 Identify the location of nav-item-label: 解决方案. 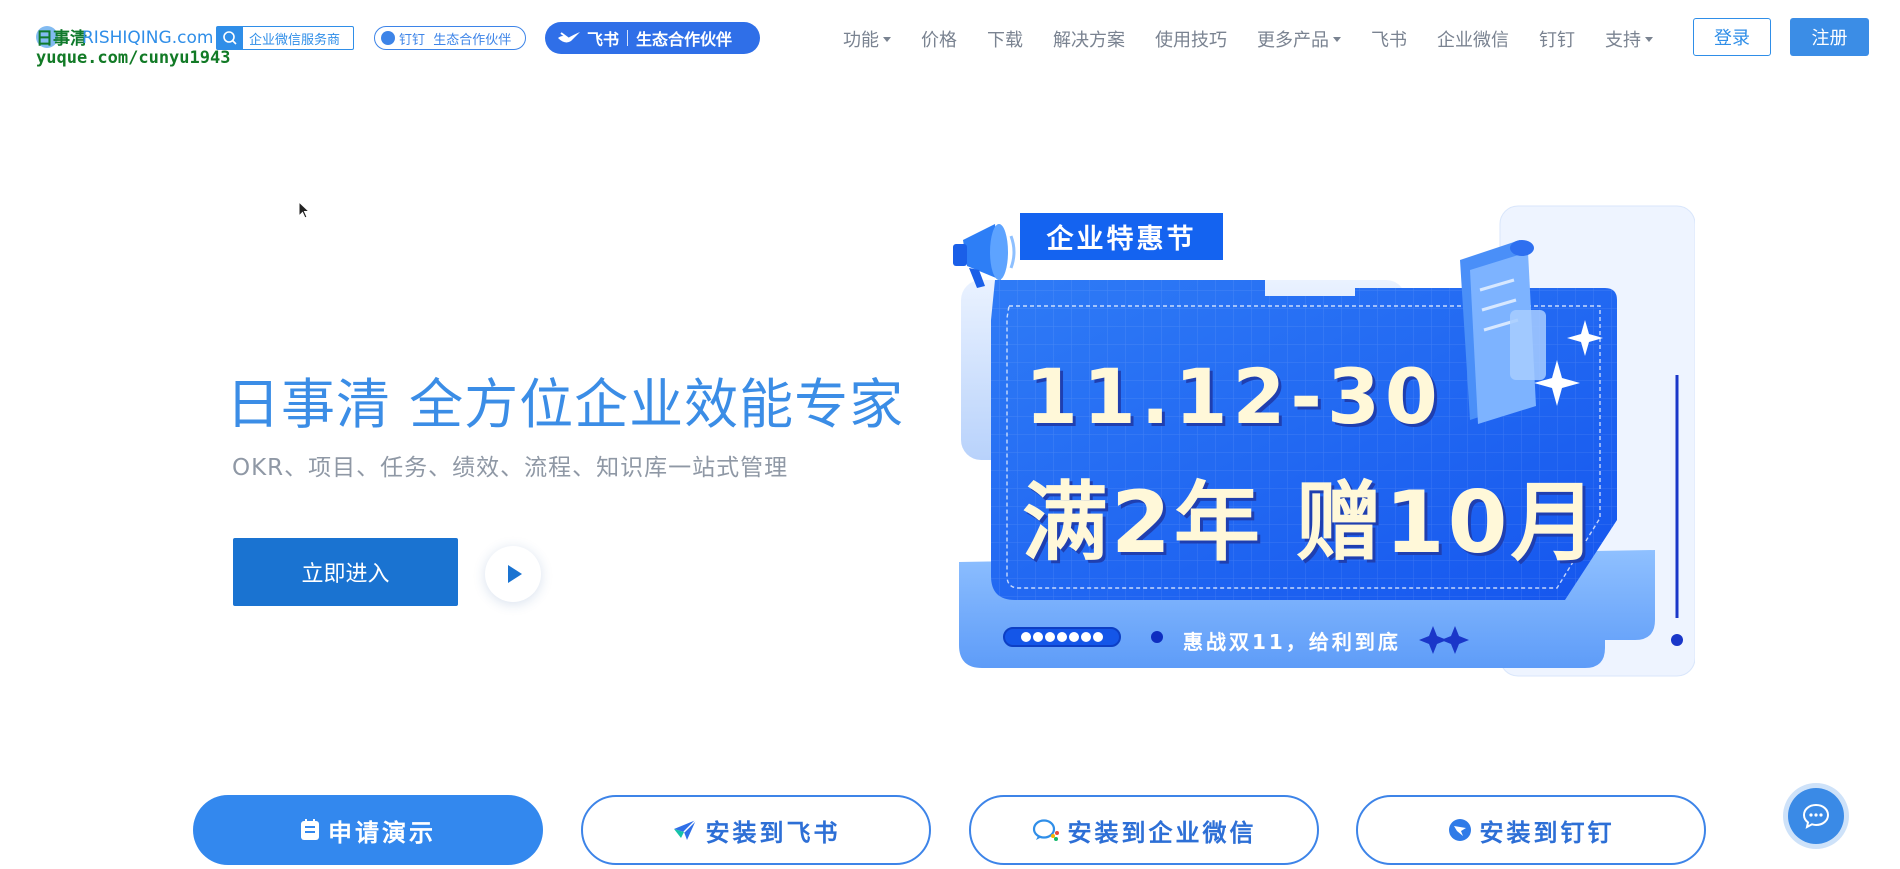
(1089, 40).